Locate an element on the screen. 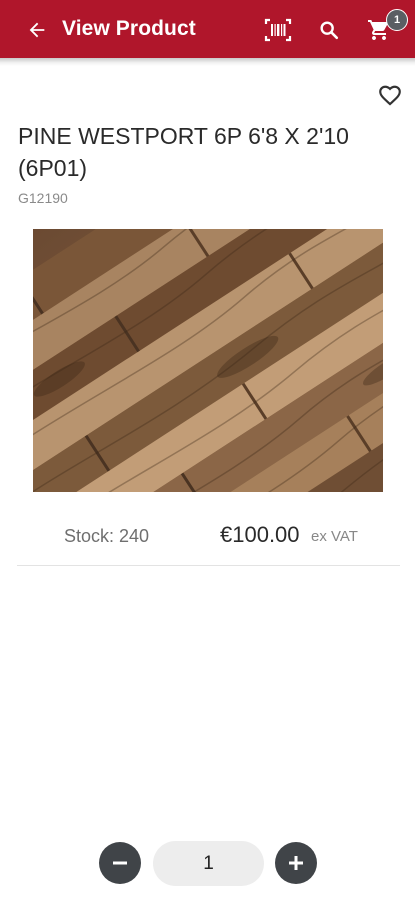 The height and width of the screenshot is (900, 415). barcode-icon is located at coordinates (278, 30).